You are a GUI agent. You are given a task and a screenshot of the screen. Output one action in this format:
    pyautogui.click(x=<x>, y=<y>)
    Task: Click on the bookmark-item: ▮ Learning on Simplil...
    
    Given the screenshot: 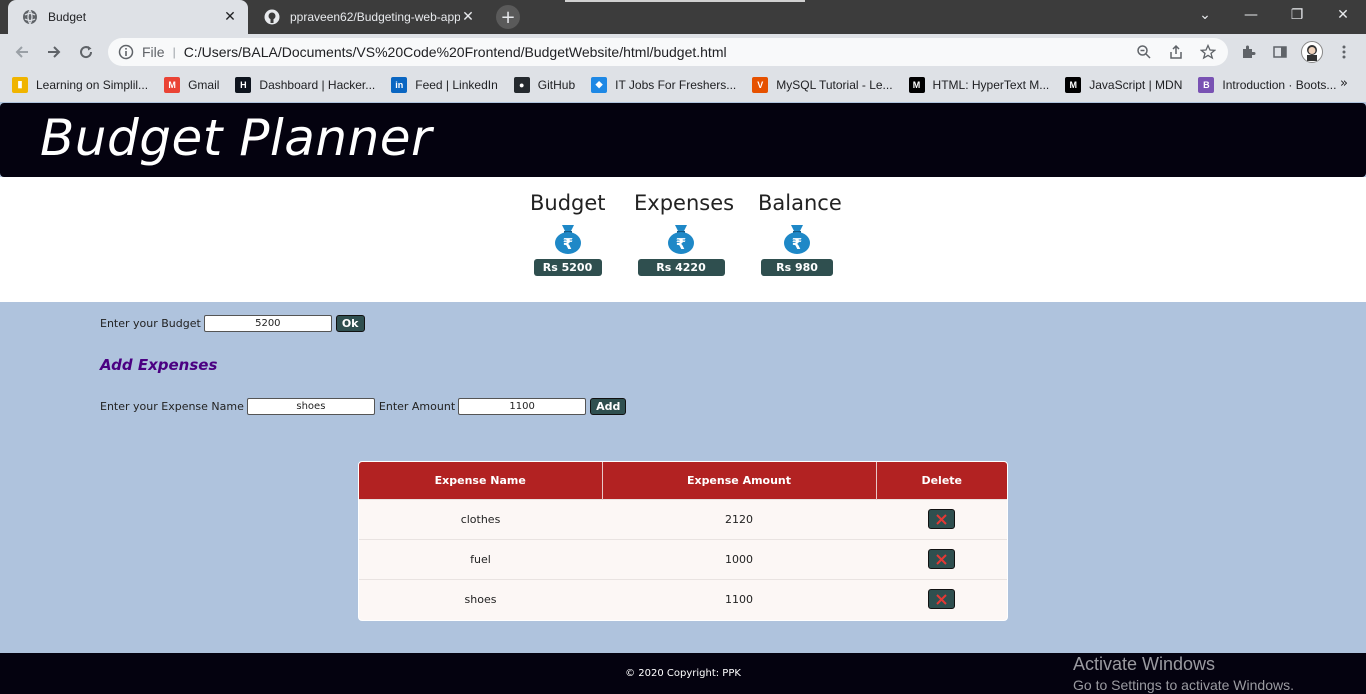 What is the action you would take?
    pyautogui.click(x=80, y=84)
    